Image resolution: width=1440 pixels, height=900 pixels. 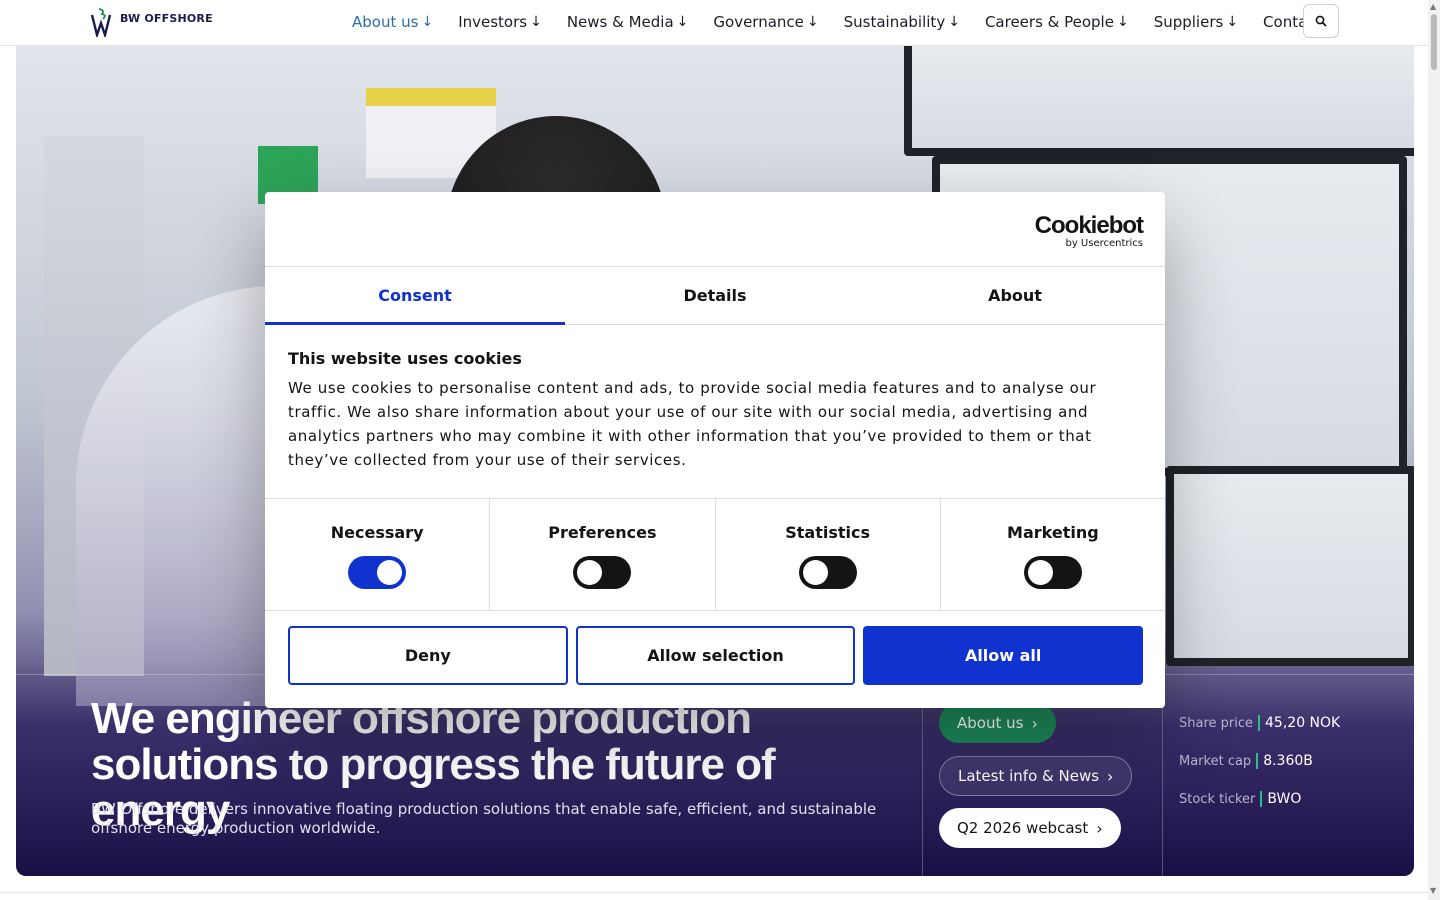 I want to click on scroll-down-icon: ▼, so click(x=1433, y=890).